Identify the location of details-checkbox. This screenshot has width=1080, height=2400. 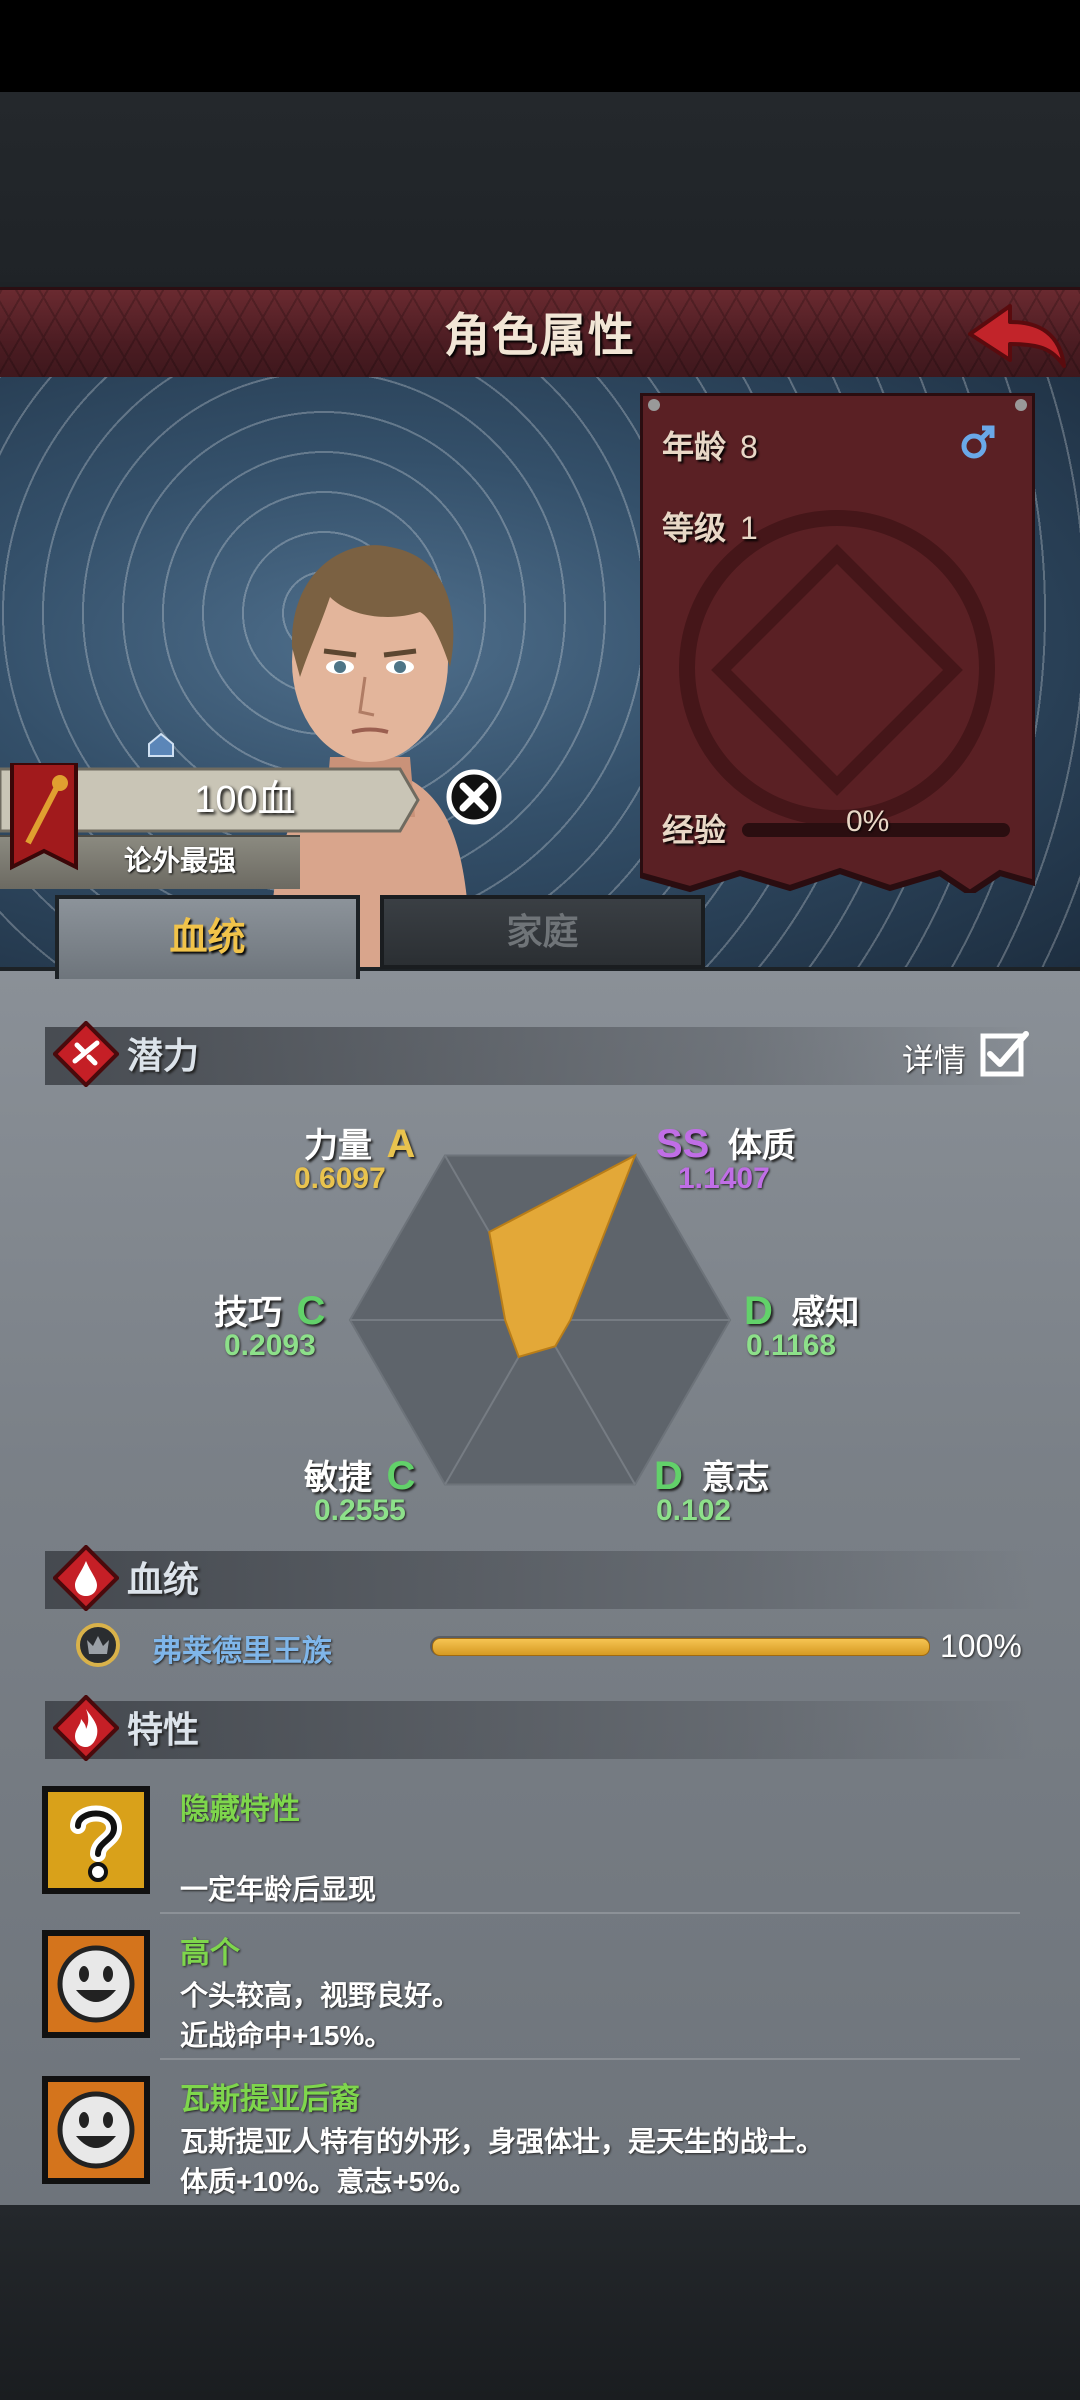
(1005, 1053).